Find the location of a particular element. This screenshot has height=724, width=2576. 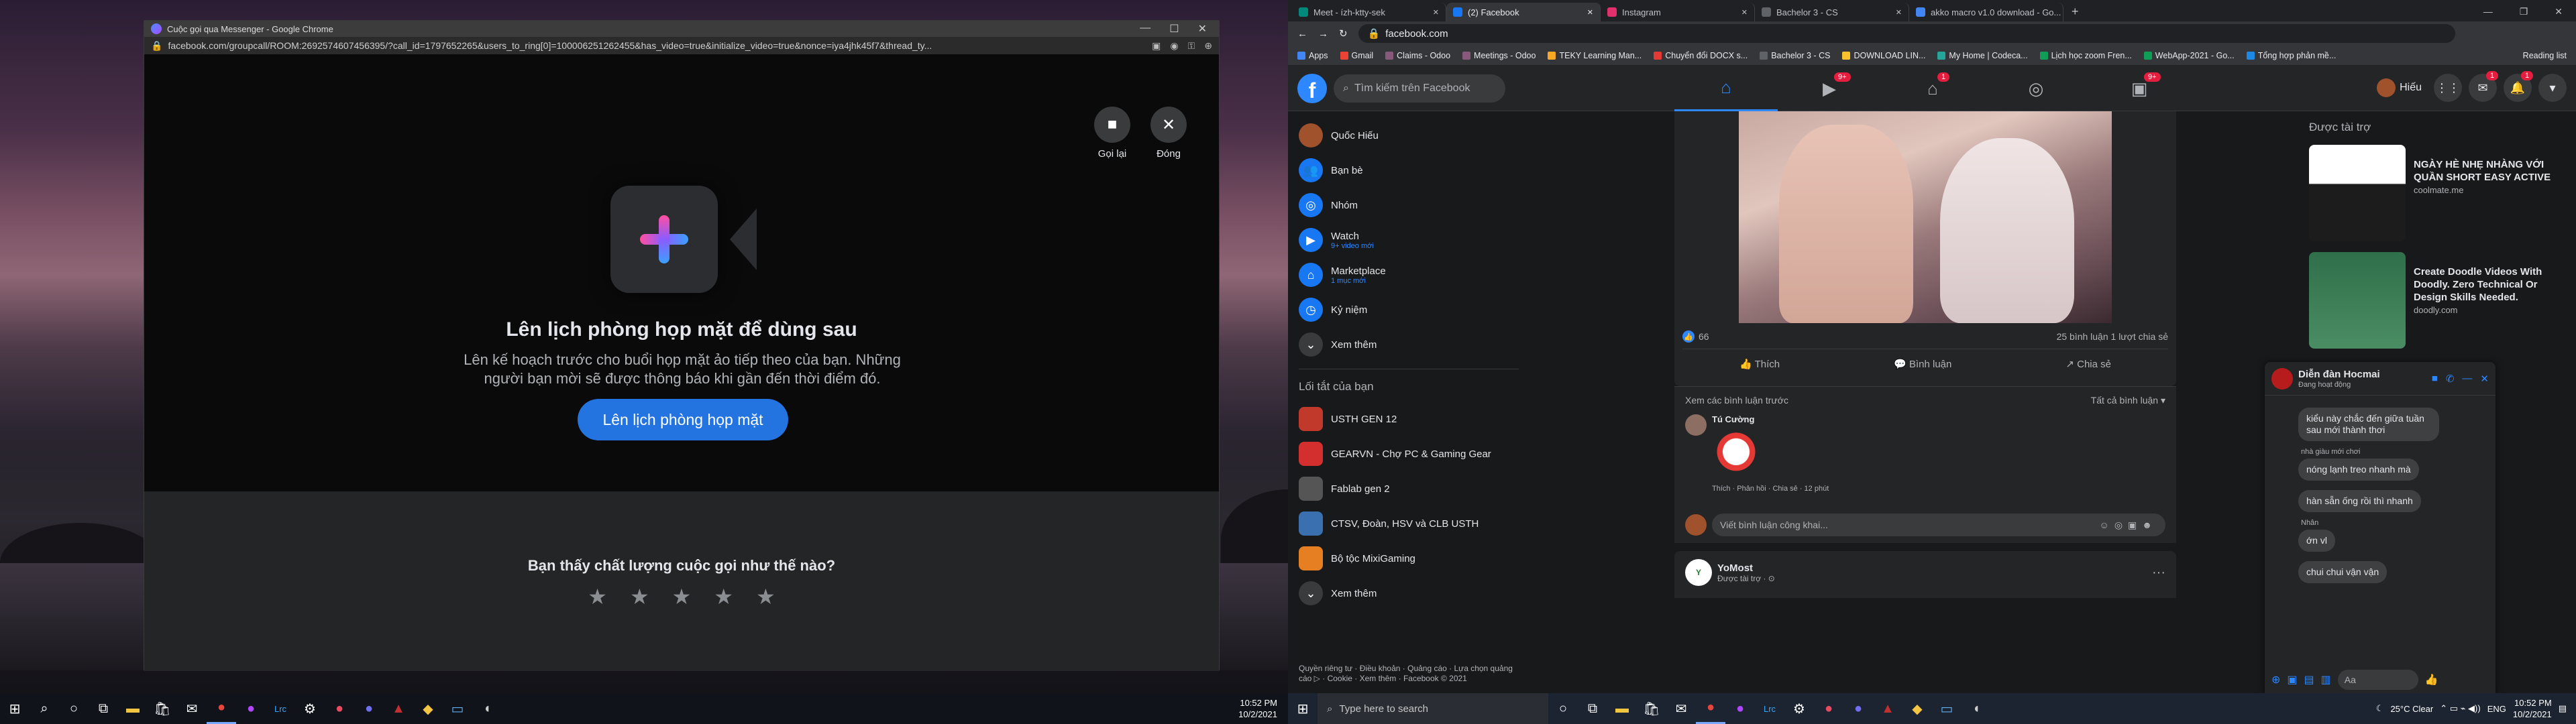

comment-input: Viết bình luận công khai... ☺◎▣☻ is located at coordinates (1938, 525).